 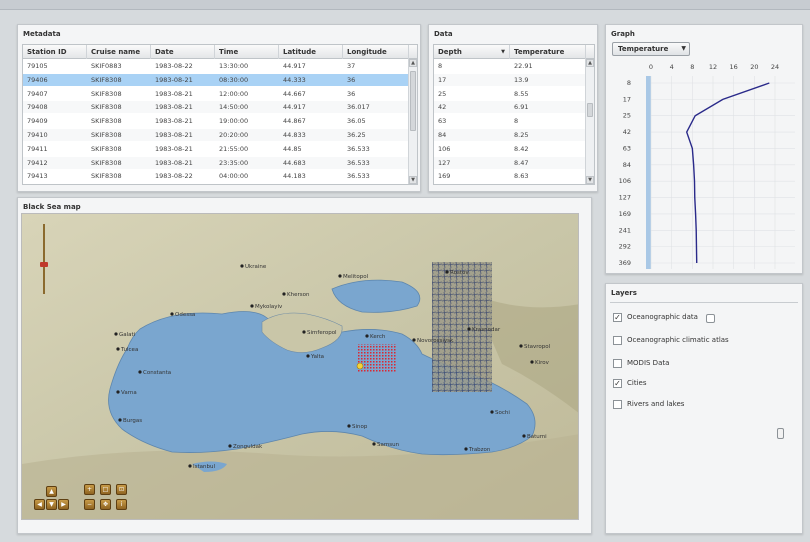 I want to click on table-row: 79406 SKIF8308 1983-08-21 08:30:00 44.333 36, so click(x=216, y=79).